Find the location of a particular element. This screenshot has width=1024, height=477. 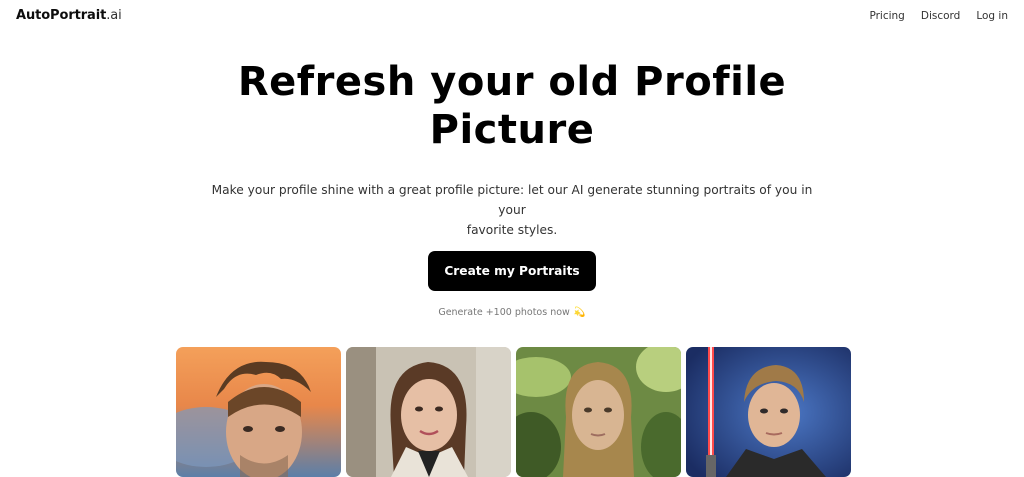

portrait-woman-blazer is located at coordinates (428, 412).